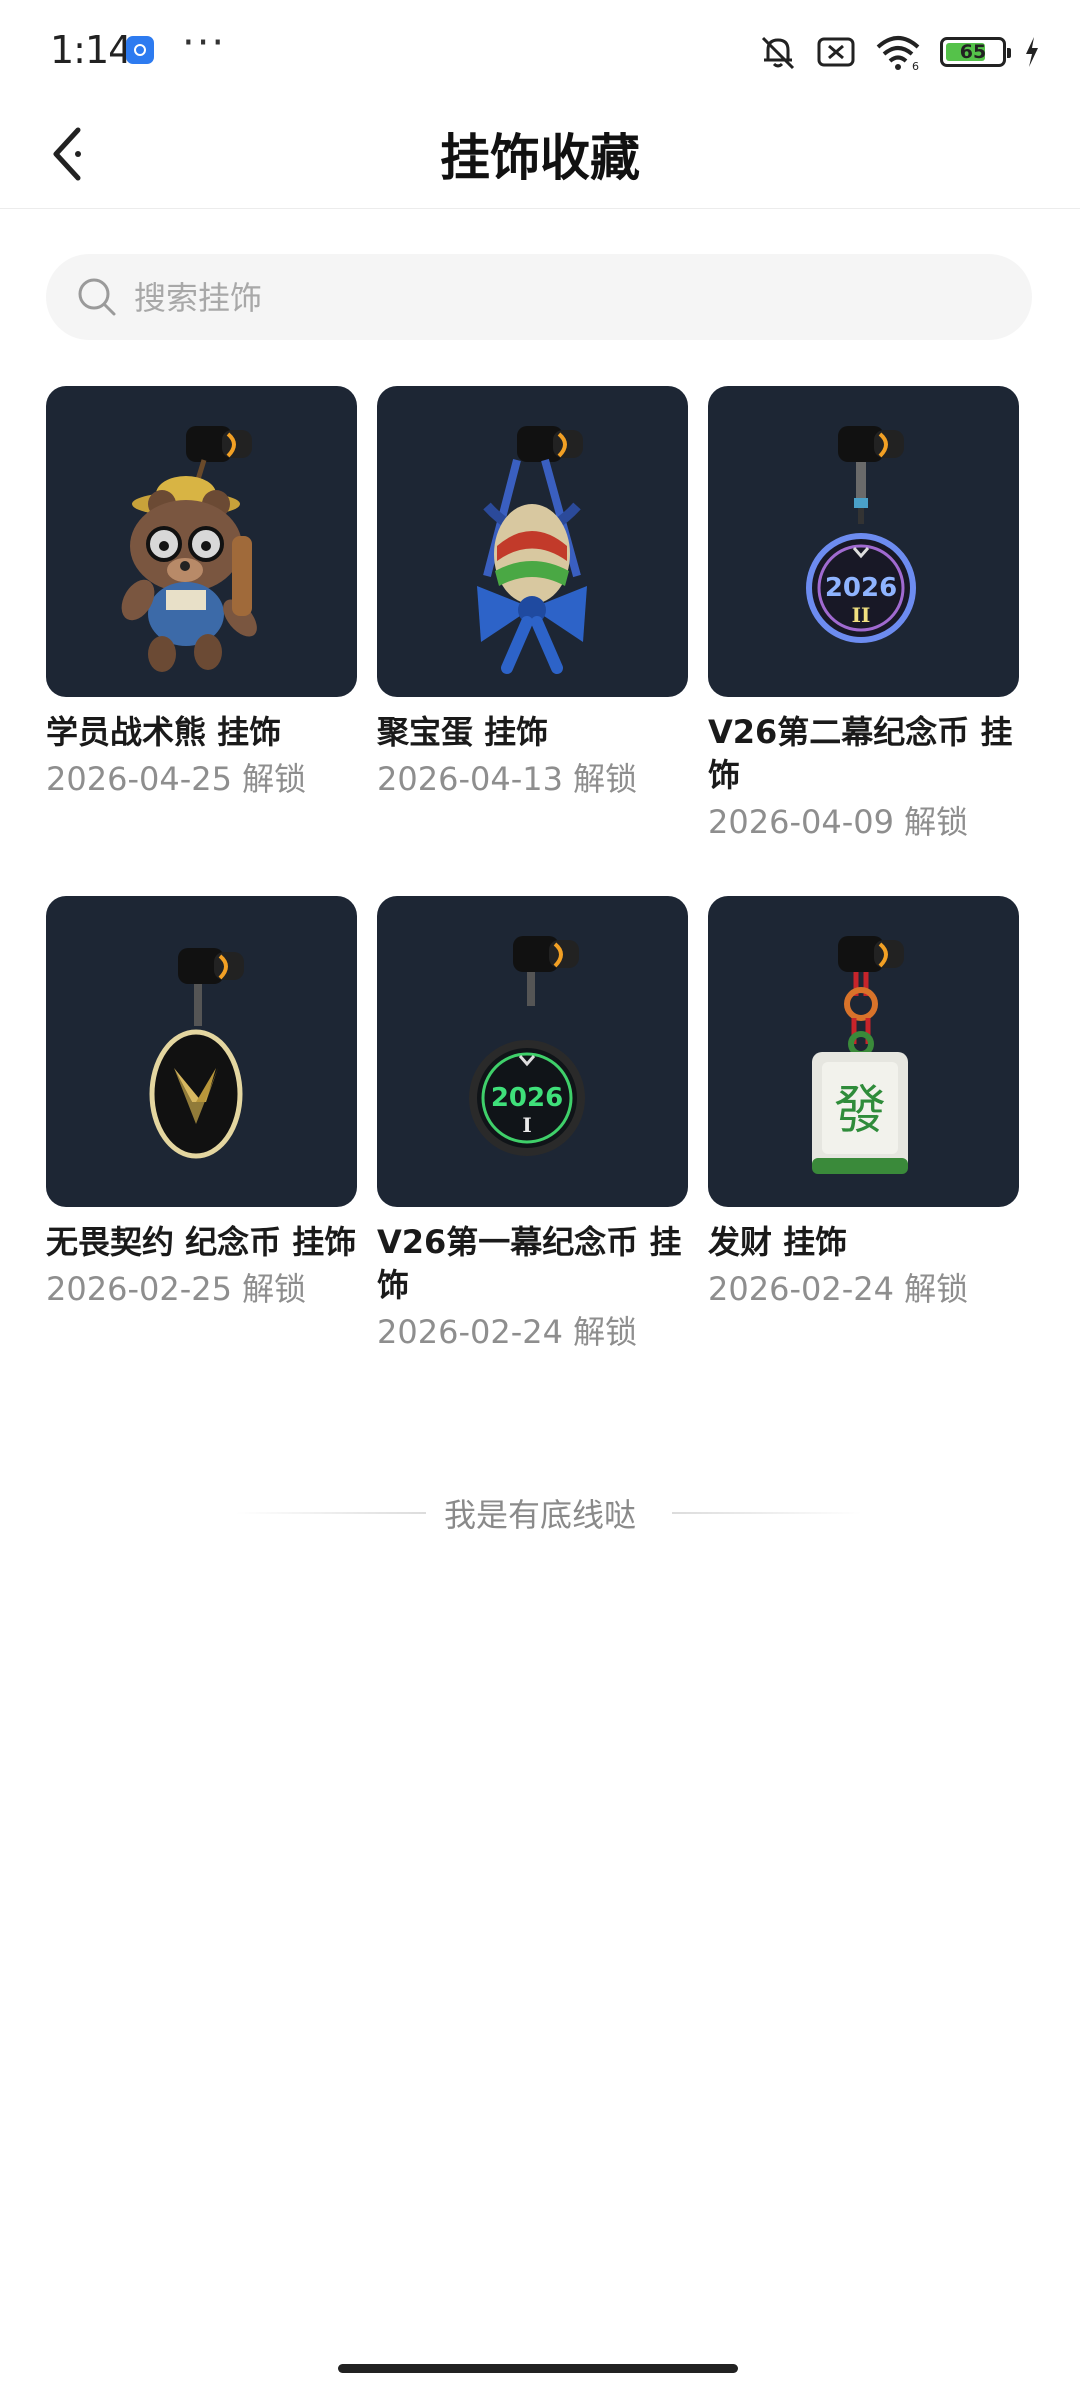 This screenshot has width=1080, height=2400. I want to click on status-bar: 1:14 ··· 6 65, so click(540, 50).